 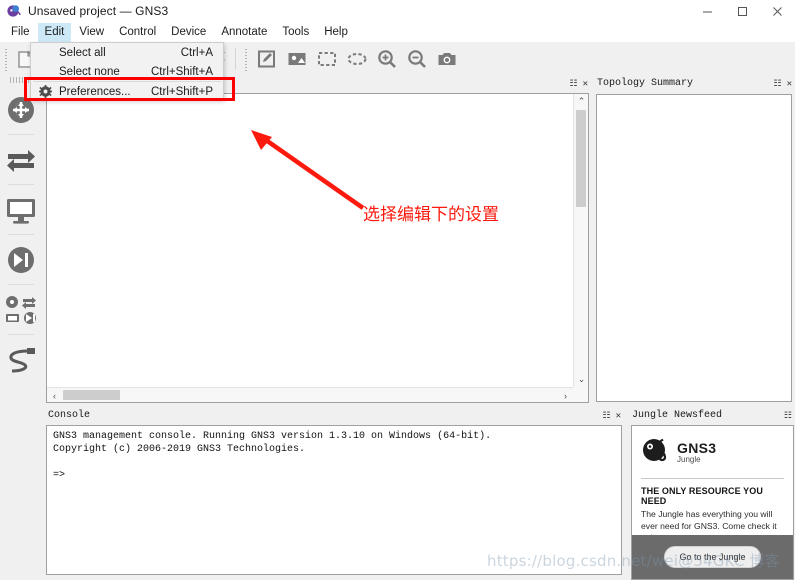 I want to click on menu-control: Control, so click(x=137, y=32).